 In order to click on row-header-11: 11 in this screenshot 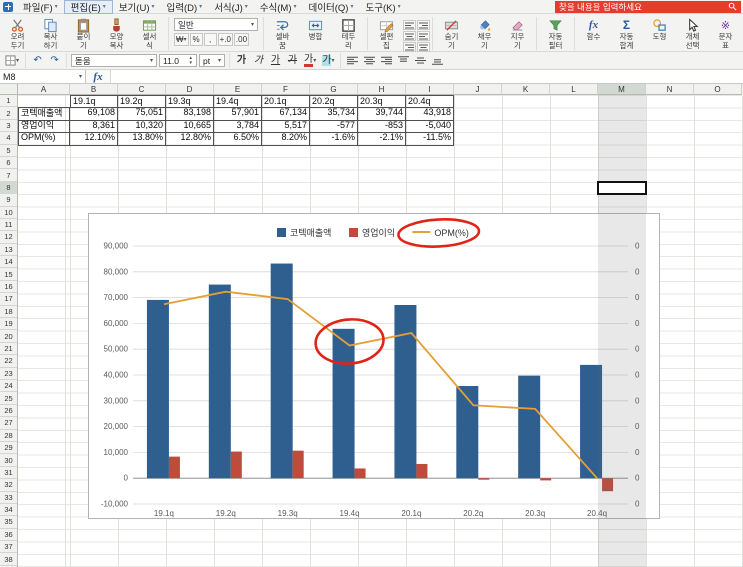, I will do `click(8, 225)`.